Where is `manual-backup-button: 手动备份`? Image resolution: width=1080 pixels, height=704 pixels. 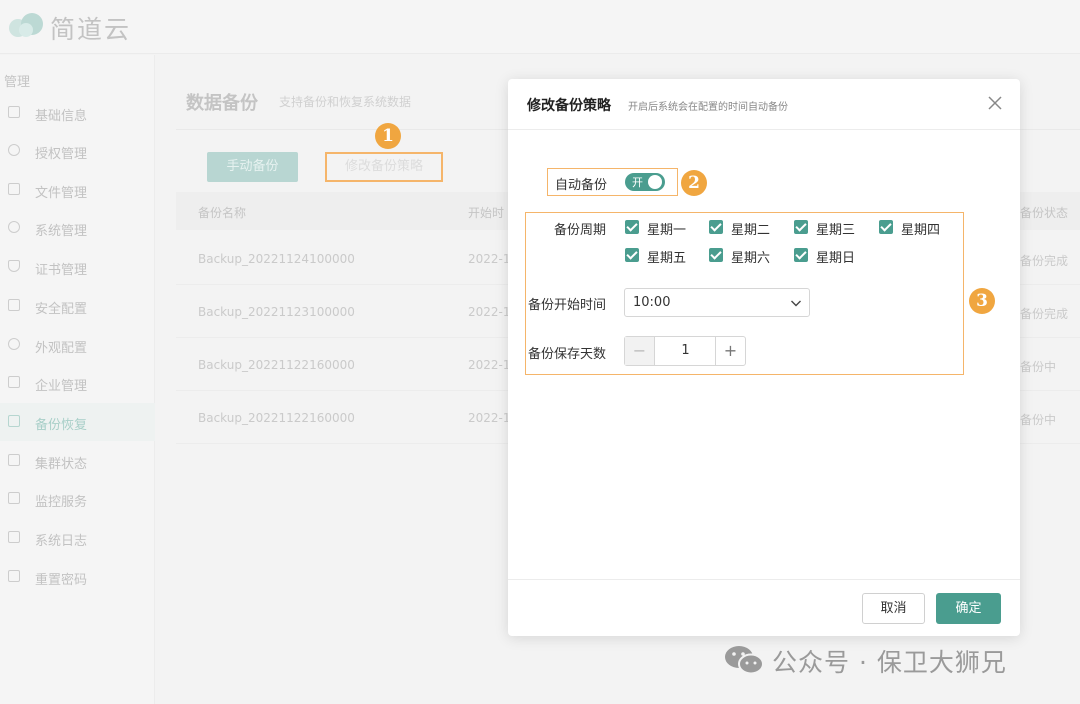 manual-backup-button: 手动备份 is located at coordinates (252, 167).